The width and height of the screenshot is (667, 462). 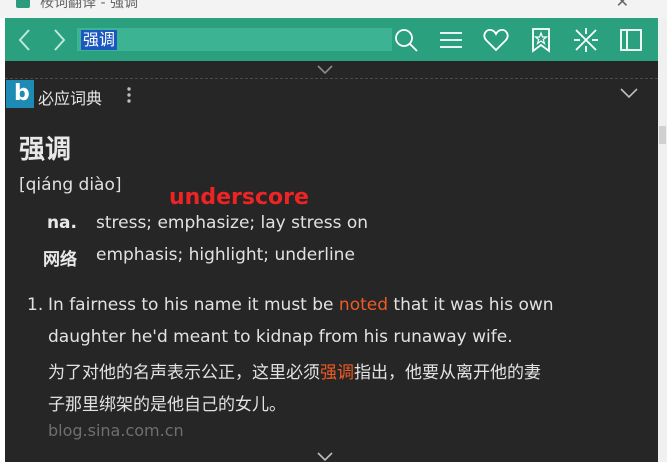 What do you see at coordinates (59, 40) in the screenshot?
I see `forward-icon` at bounding box center [59, 40].